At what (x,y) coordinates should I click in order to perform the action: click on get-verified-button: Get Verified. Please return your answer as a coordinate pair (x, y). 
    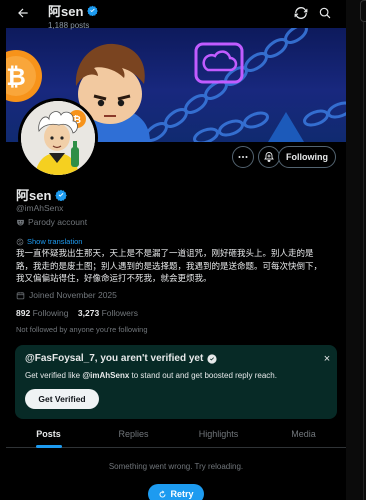
    Looking at the image, I should click on (62, 399).